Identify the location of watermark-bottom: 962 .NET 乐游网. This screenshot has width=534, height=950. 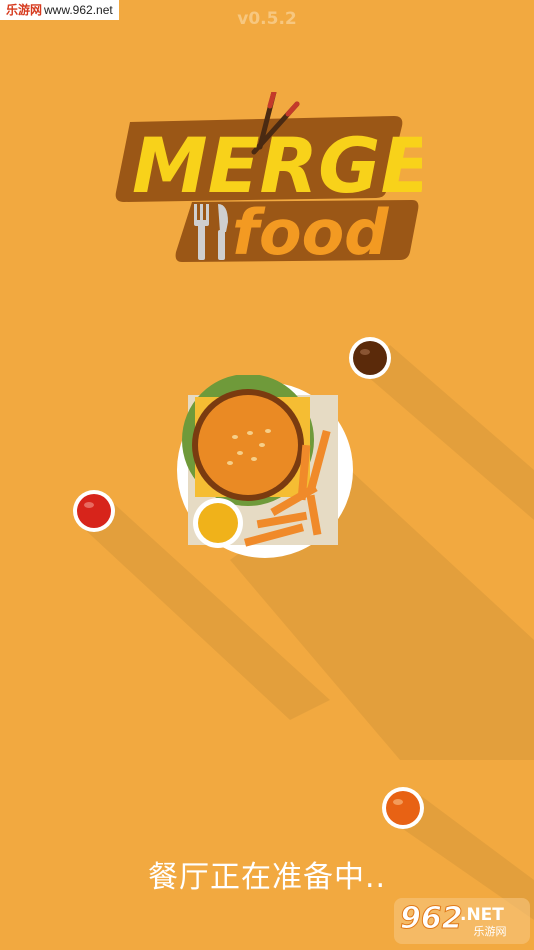
(462, 921).